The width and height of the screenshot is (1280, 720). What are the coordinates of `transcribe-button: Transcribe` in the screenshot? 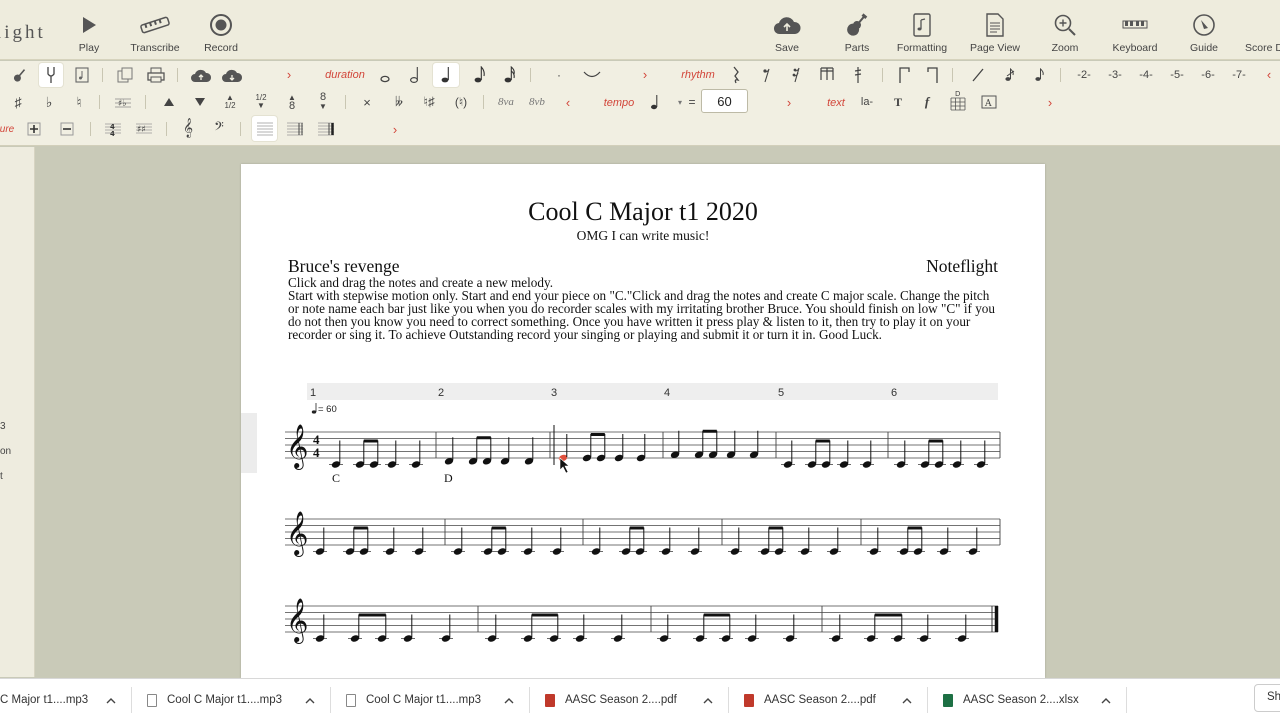 It's located at (155, 32).